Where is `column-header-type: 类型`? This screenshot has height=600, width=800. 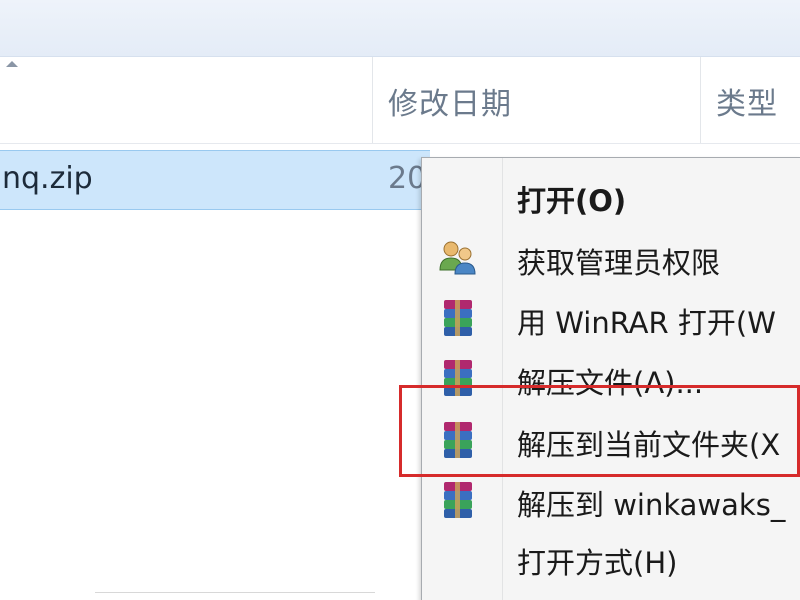 column-header-type: 类型 is located at coordinates (747, 101).